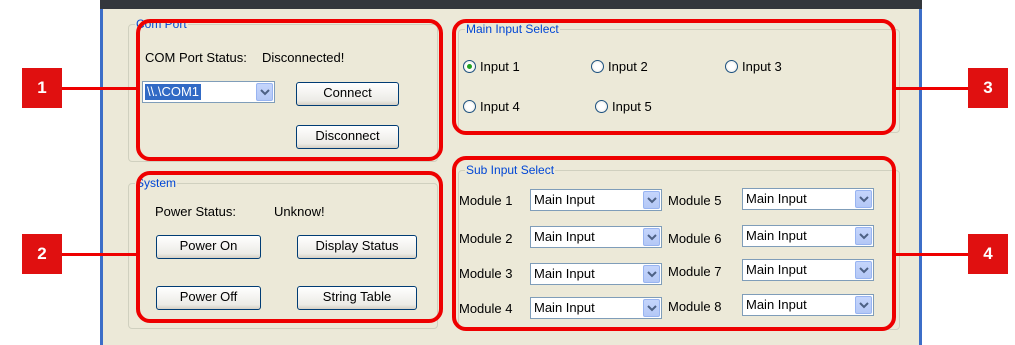  What do you see at coordinates (42, 254) in the screenshot?
I see `callout-badge-2: 2` at bounding box center [42, 254].